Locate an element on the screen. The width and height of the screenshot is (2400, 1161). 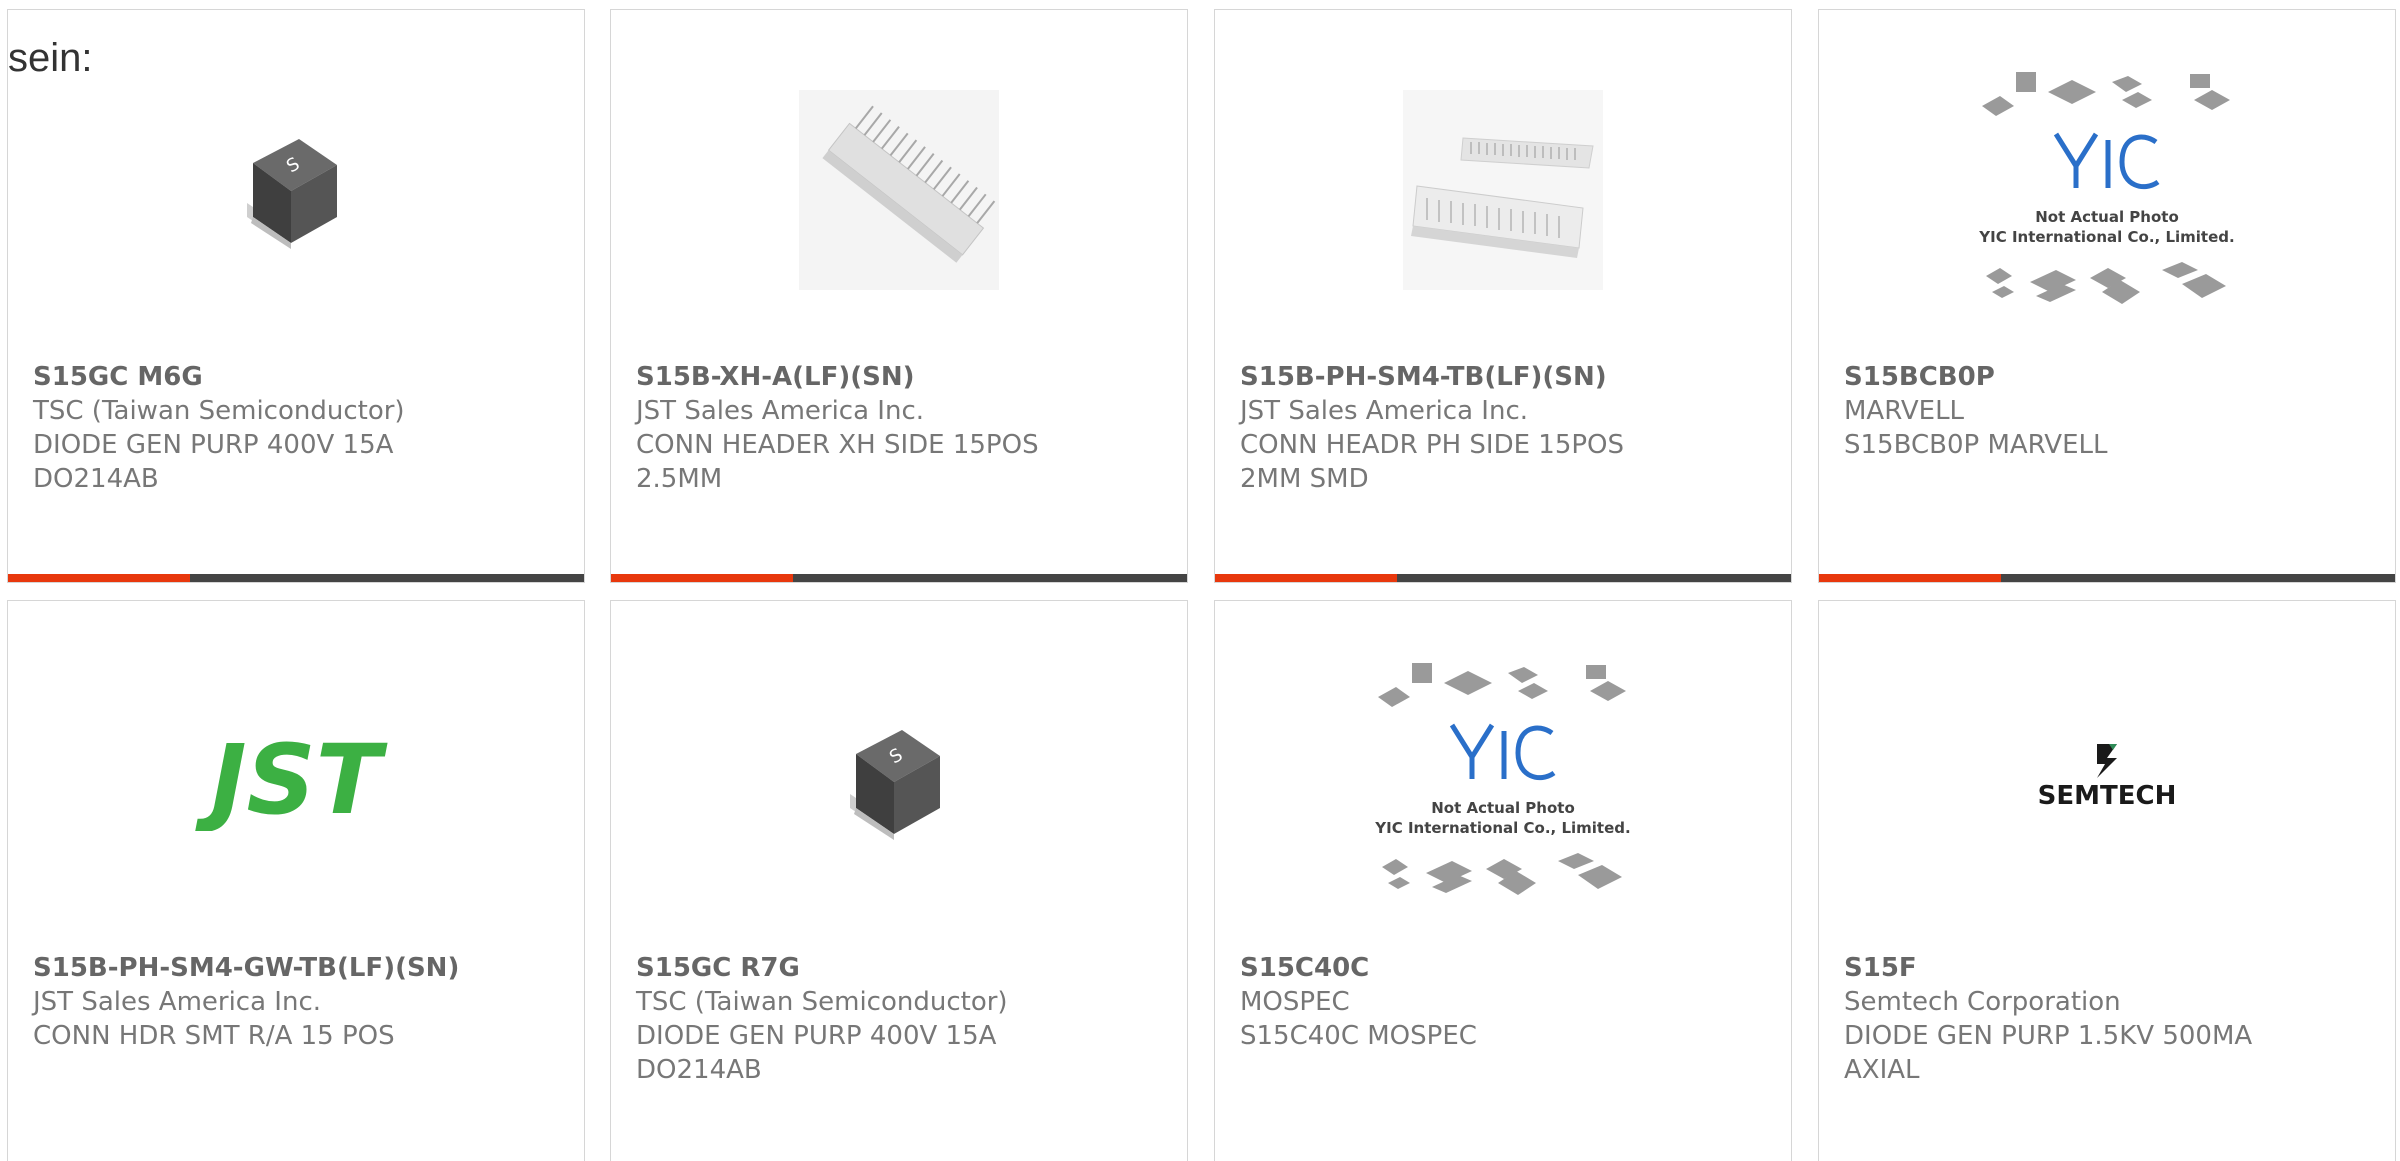
manufacturer: MARVELL is located at coordinates (1904, 411).